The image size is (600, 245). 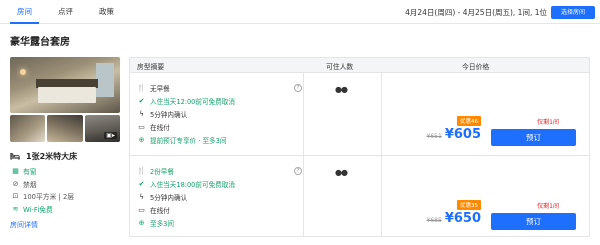 I want to click on header-today-price: 今日价格, so click(x=476, y=67).